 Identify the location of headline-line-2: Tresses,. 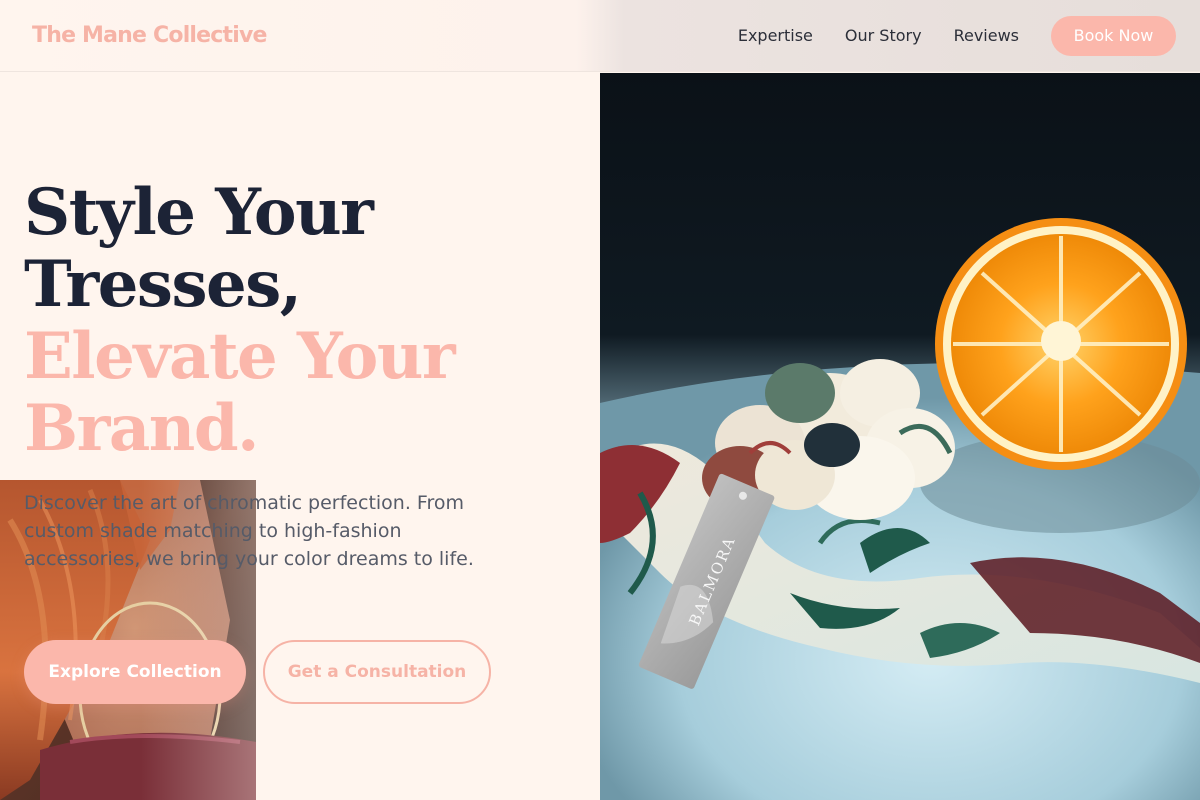
(163, 284).